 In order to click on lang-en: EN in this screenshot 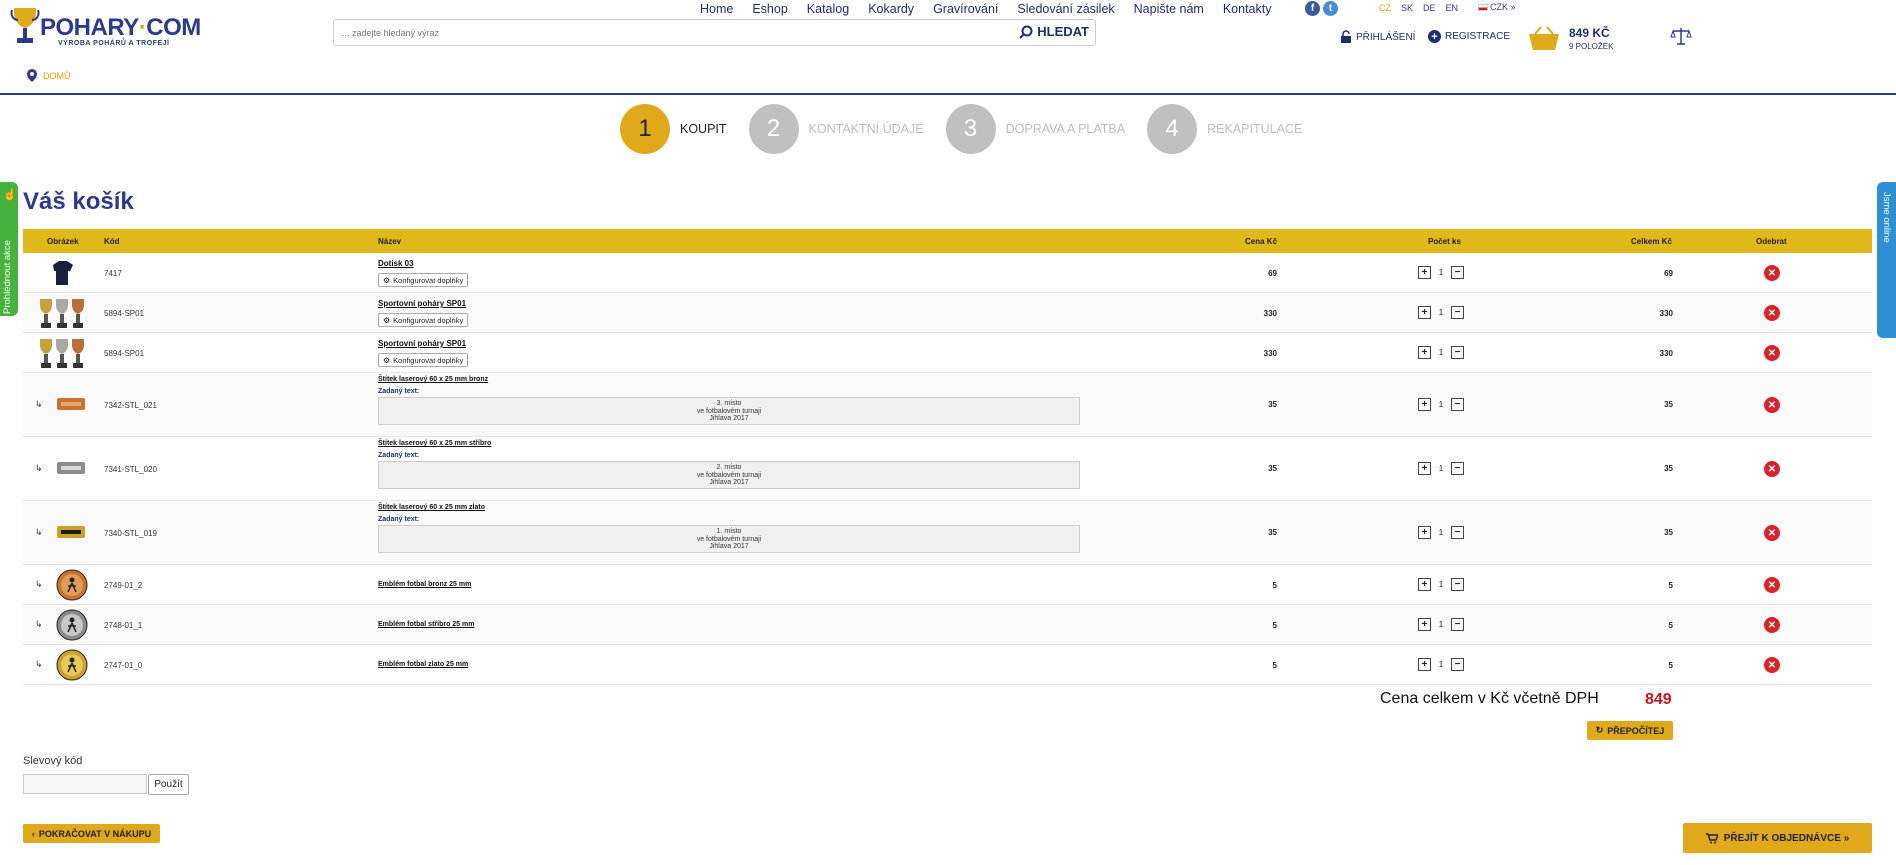, I will do `click(1452, 8)`.